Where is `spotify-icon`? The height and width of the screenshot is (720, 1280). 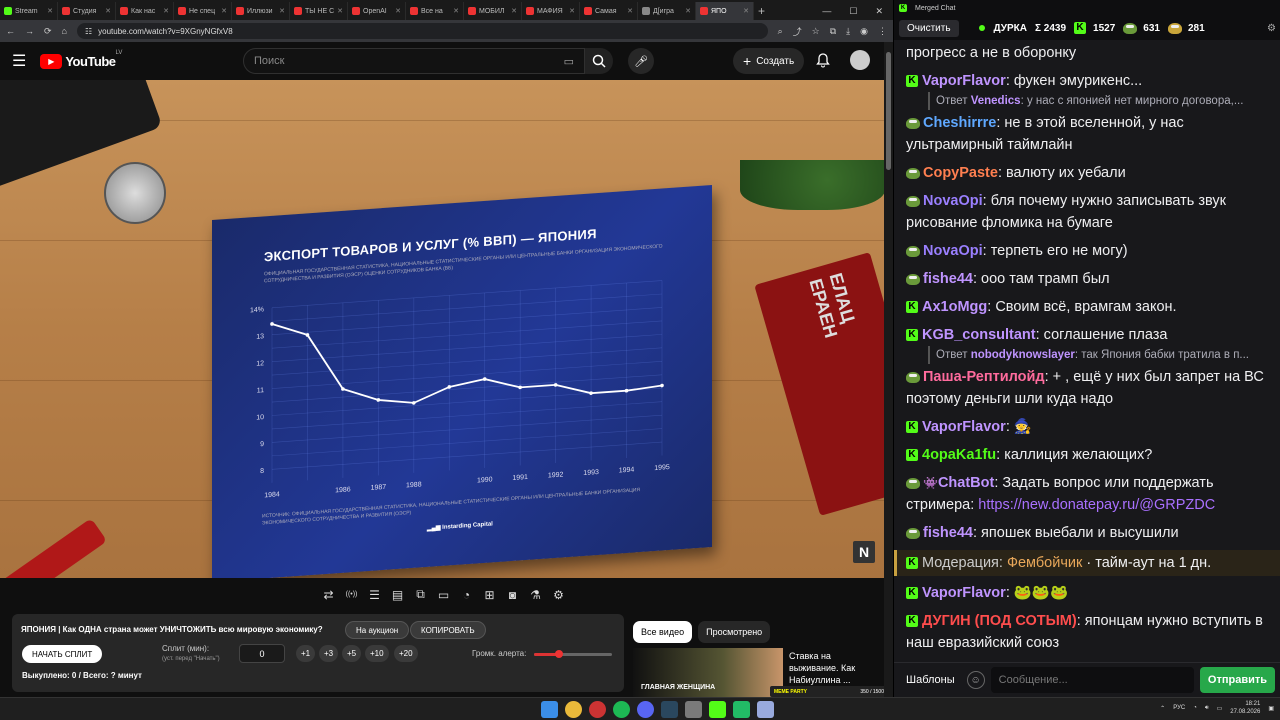
spotify-icon is located at coordinates (621, 709).